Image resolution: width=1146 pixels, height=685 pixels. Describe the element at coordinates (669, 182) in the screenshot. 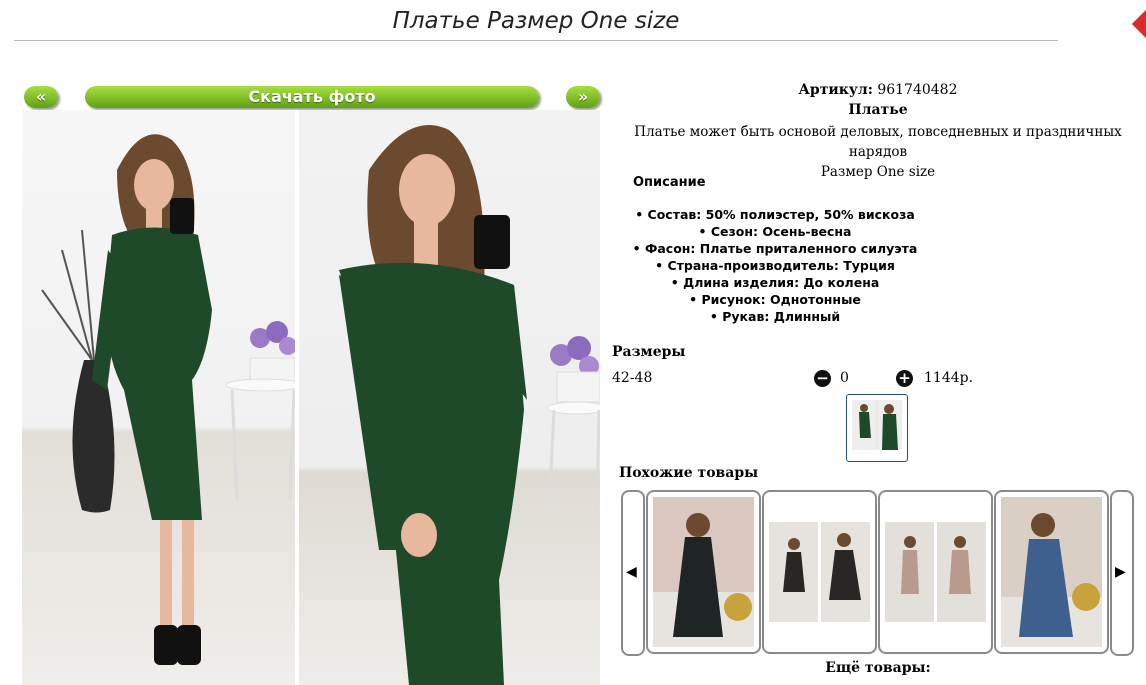

I see `description-title: Описание` at that location.